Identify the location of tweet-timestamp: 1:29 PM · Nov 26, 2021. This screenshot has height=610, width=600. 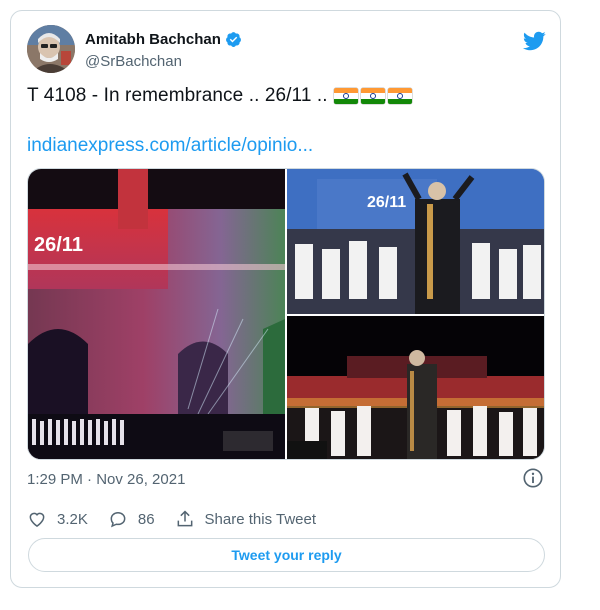
(106, 479).